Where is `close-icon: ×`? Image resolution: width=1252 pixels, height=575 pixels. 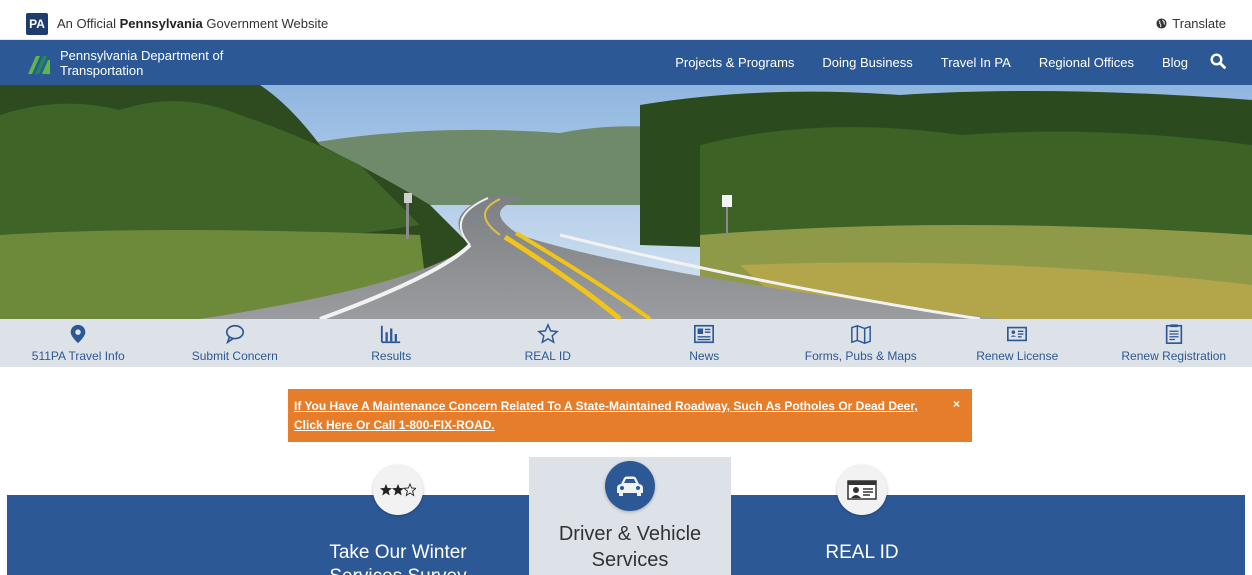
close-icon: × is located at coordinates (956, 404).